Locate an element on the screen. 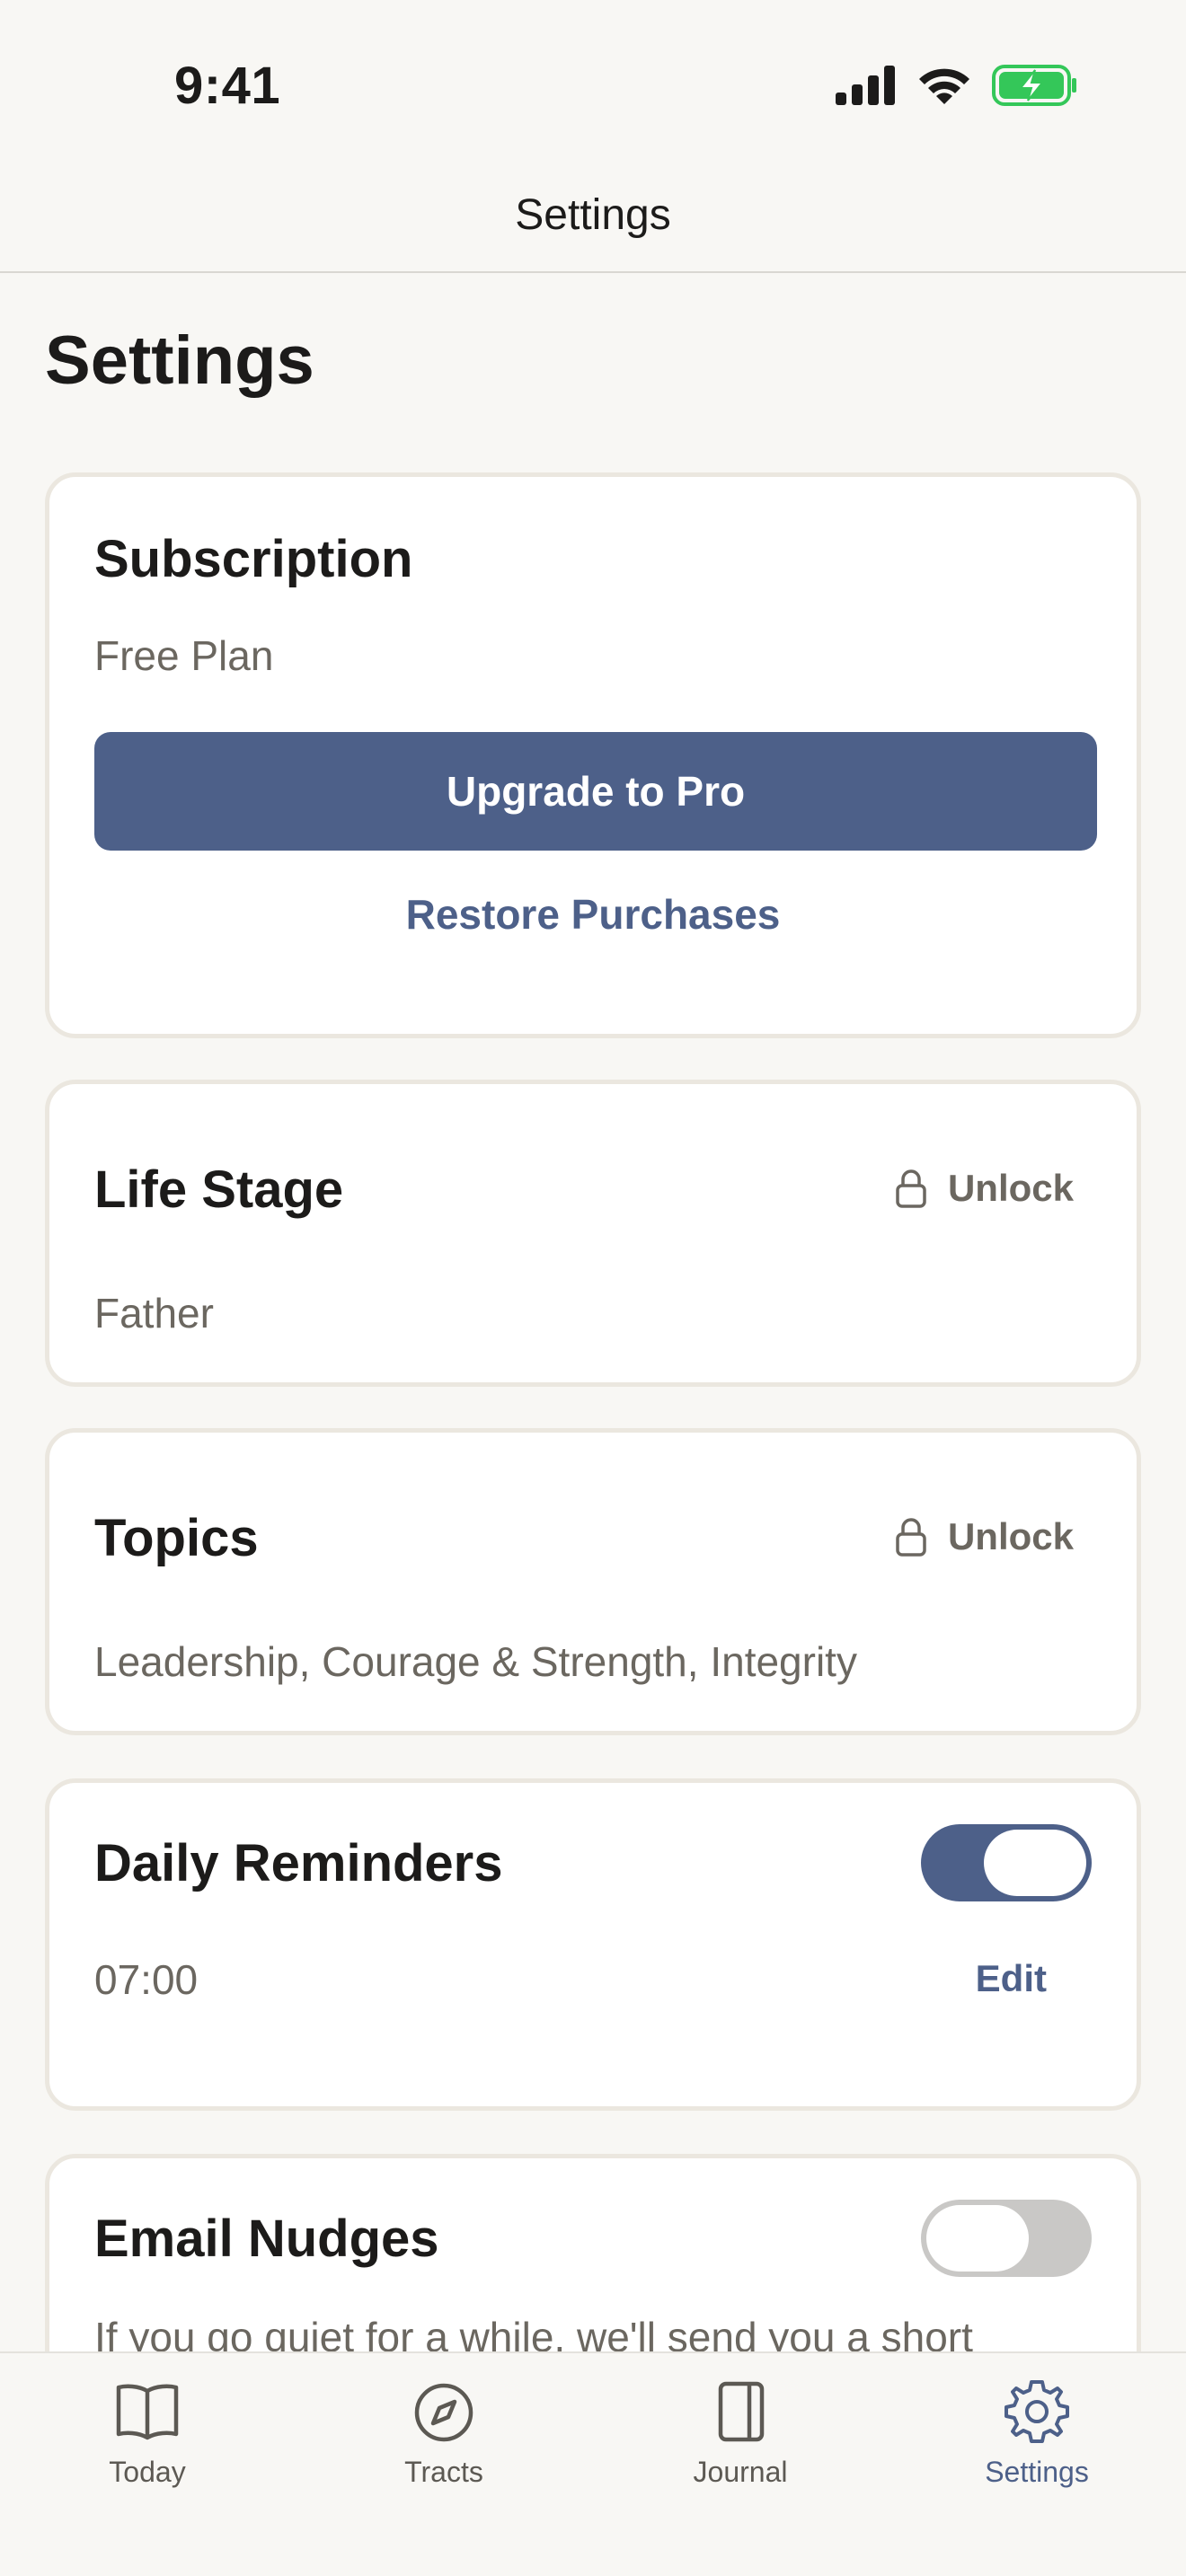  life-stage-title: Life Stage is located at coordinates (219, 1189).